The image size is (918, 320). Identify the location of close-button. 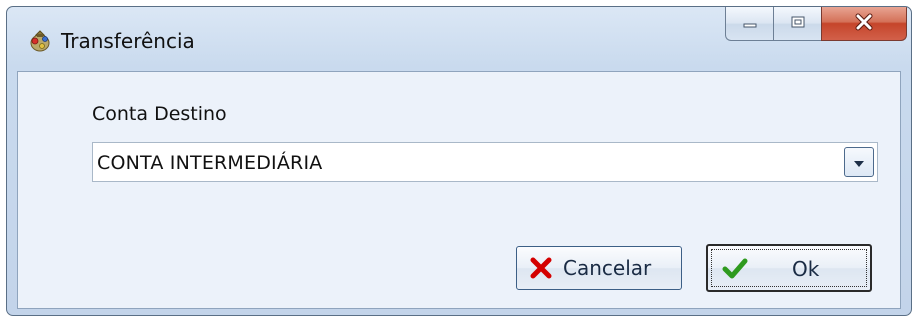
(864, 24).